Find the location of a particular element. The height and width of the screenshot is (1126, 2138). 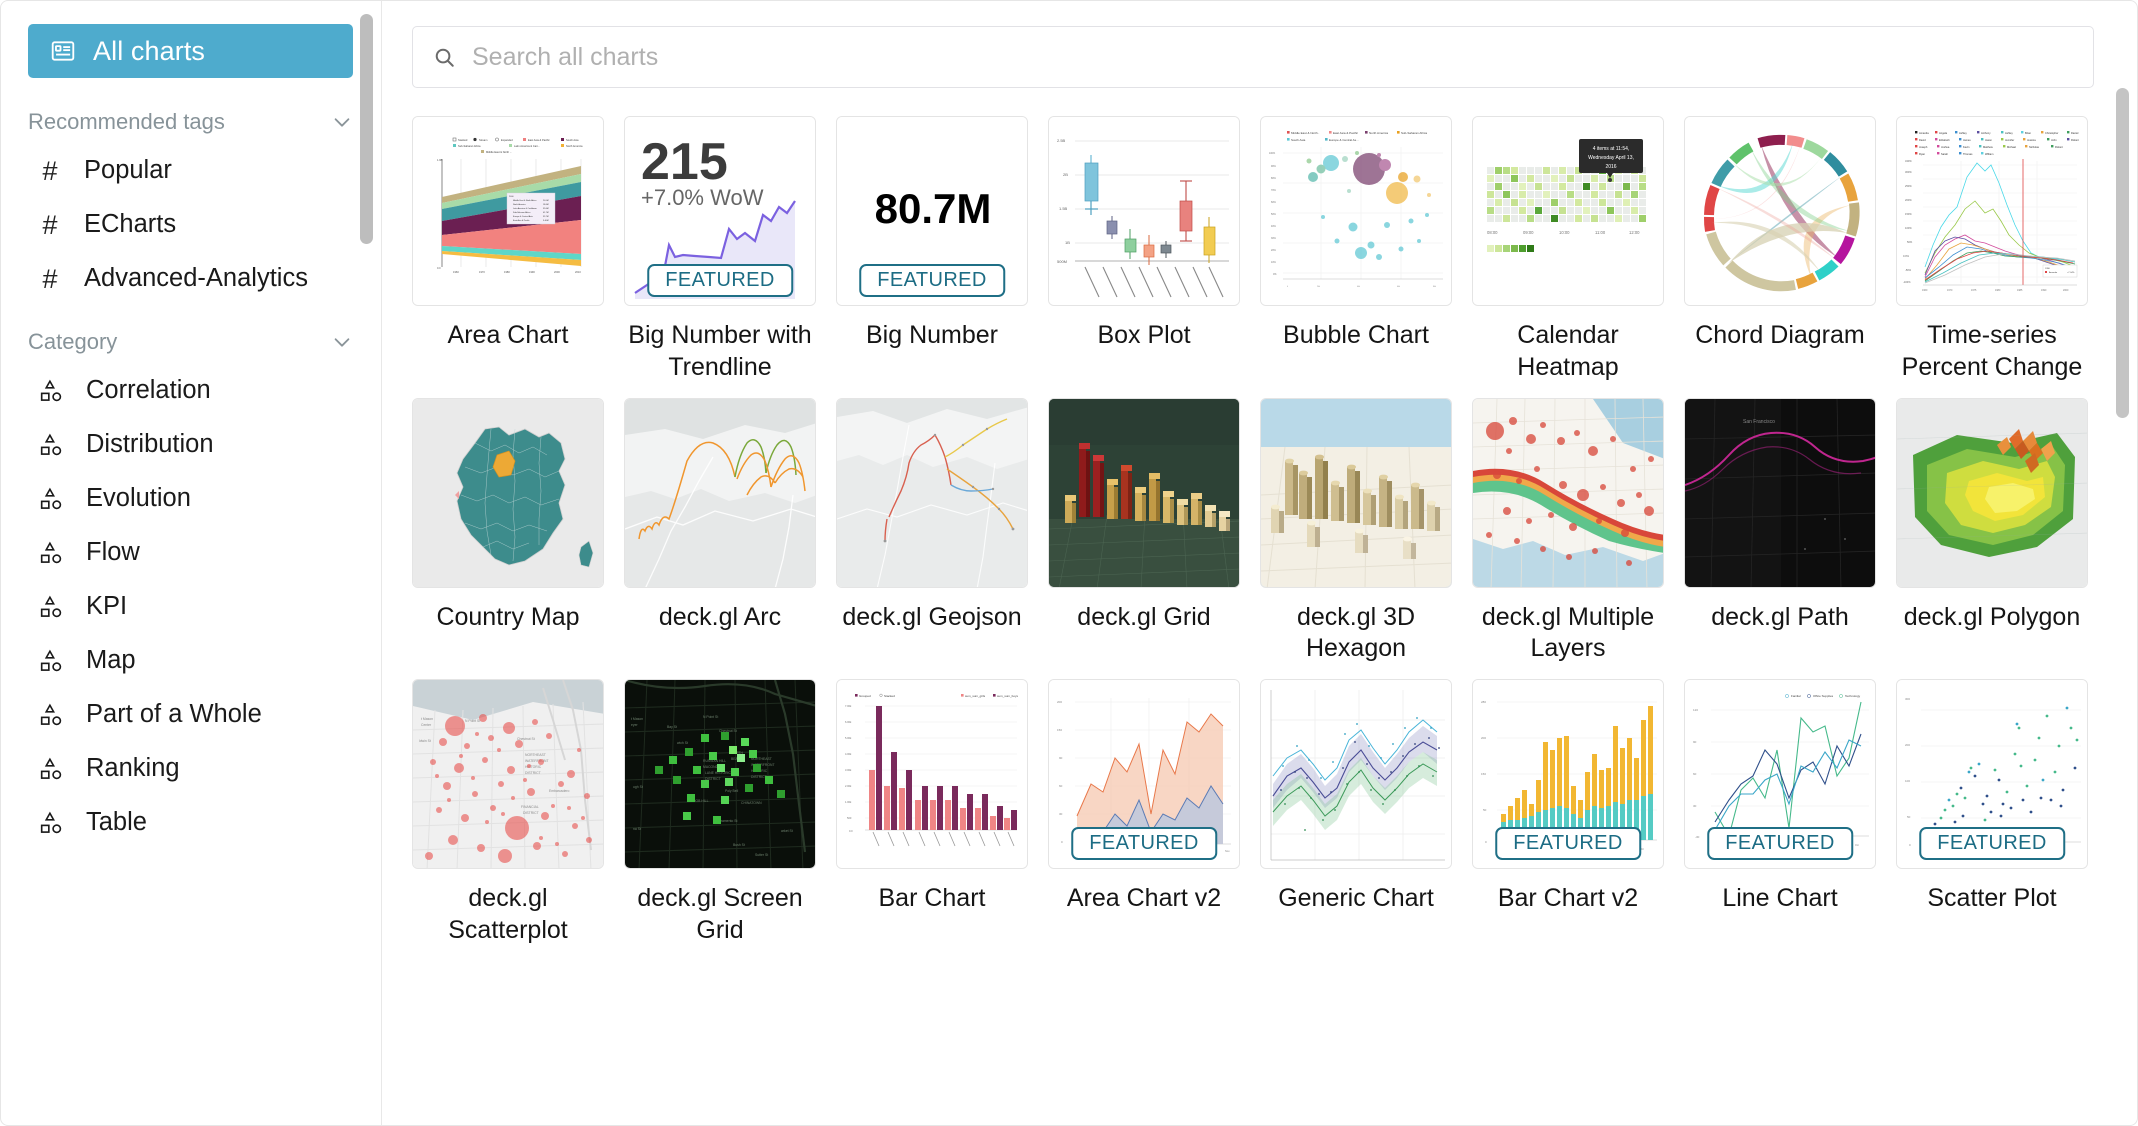

chart-card-area-chart-v2: 20015090 60300 2011FebMar AprMayJun is located at coordinates (1144, 813).